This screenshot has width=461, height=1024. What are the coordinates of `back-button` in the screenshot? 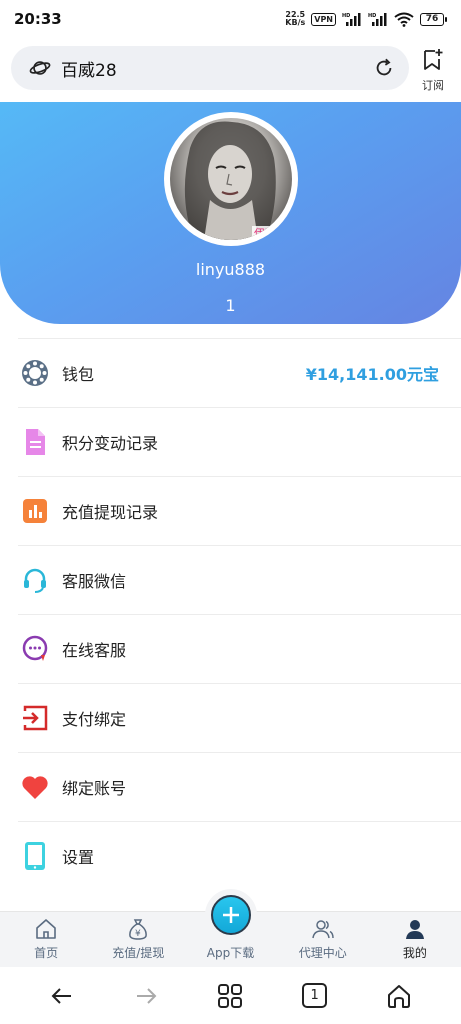 It's located at (62, 996).